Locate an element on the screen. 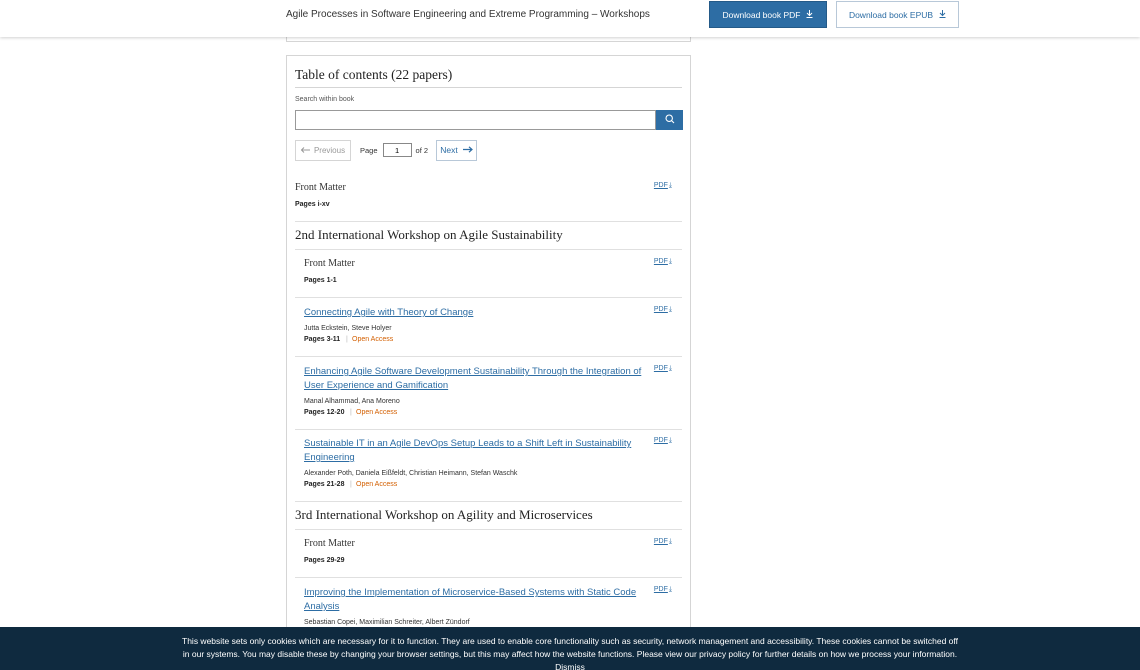 This screenshot has width=1140, height=670. dismiss-link: Dismiss is located at coordinates (570, 666).